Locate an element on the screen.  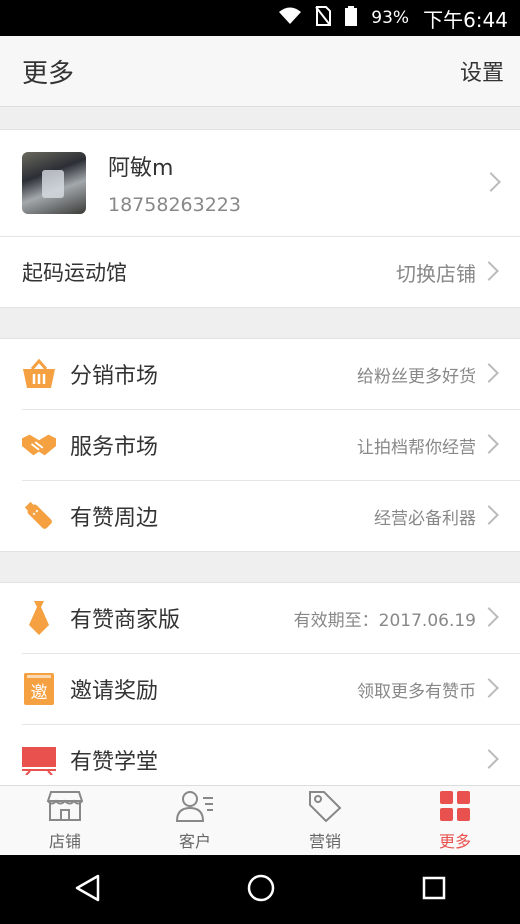
store-name: 起码运动馆 is located at coordinates (74, 273).